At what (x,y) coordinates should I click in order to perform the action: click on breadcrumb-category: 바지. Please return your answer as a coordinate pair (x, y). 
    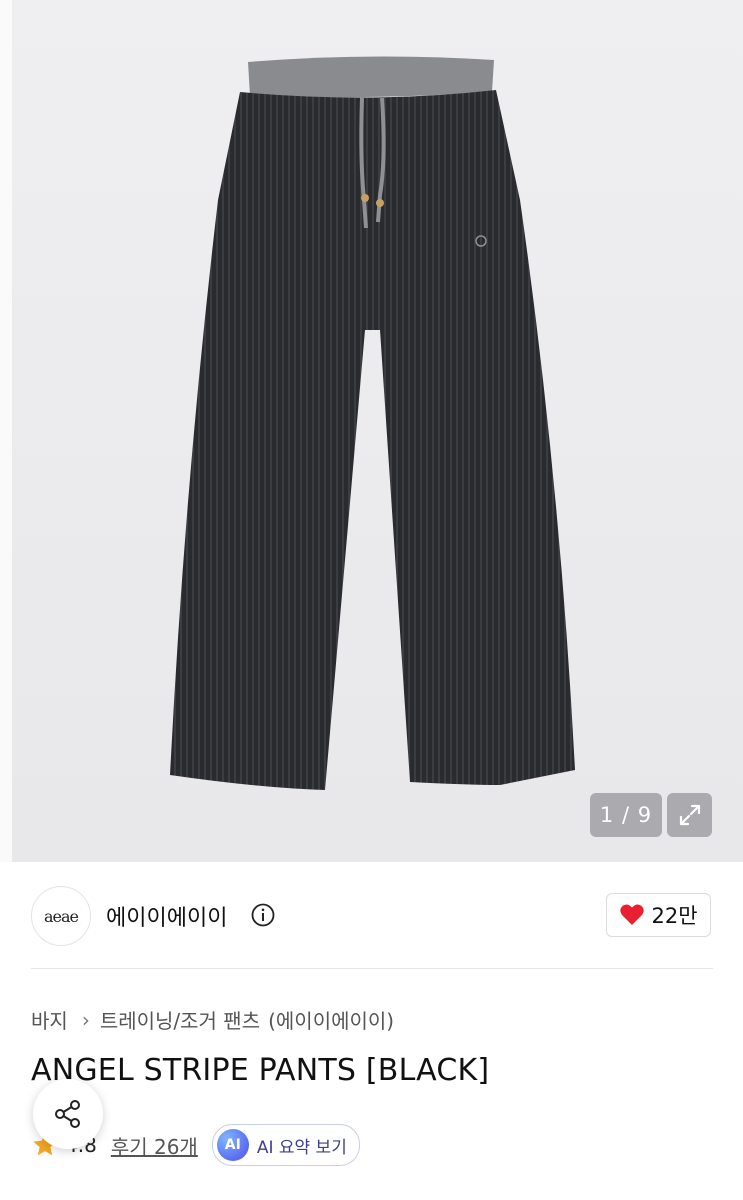
    Looking at the image, I should click on (49, 1019).